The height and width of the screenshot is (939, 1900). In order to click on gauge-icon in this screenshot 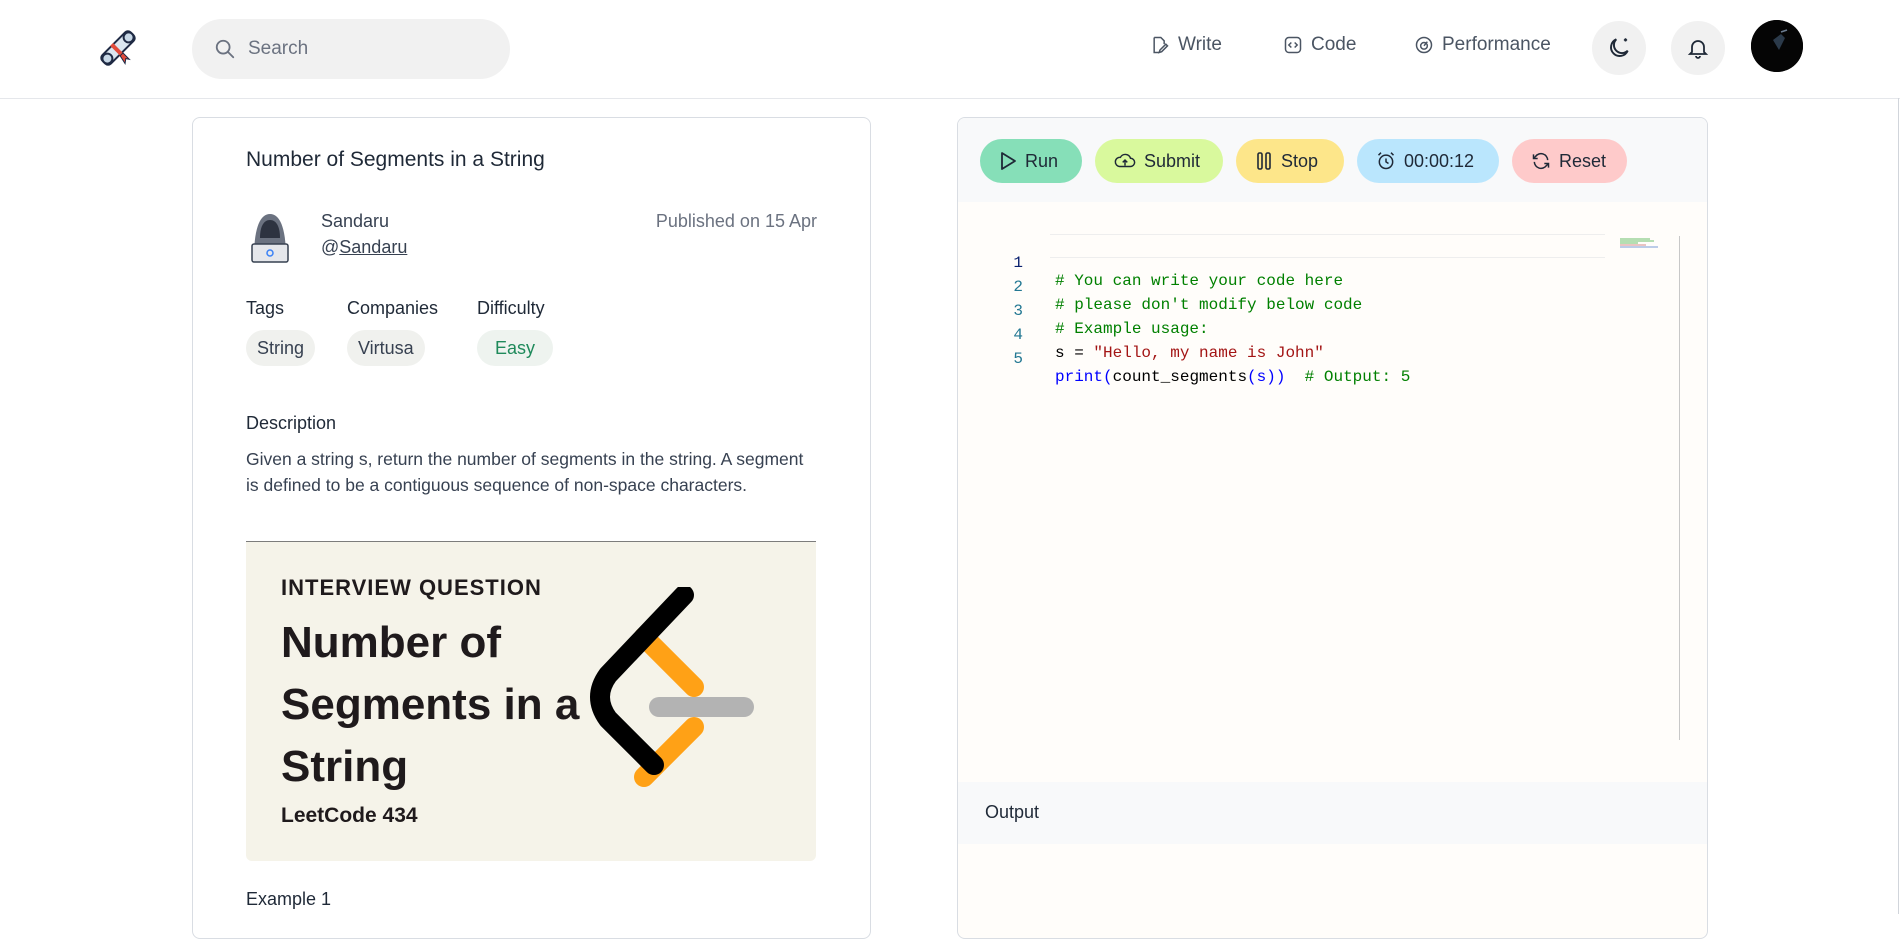, I will do `click(1424, 45)`.